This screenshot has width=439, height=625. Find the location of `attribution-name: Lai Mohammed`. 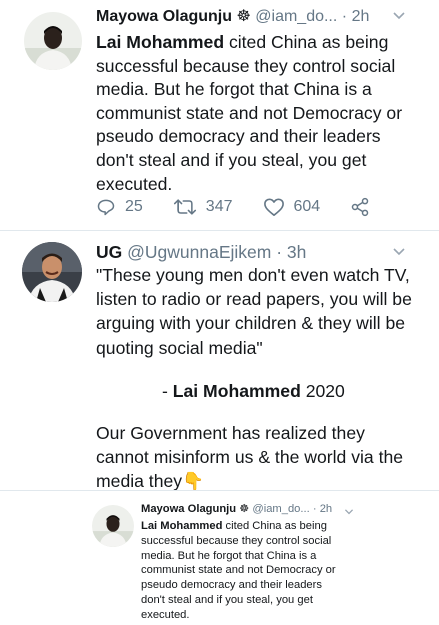

attribution-name: Lai Mohammed is located at coordinates (236, 391).